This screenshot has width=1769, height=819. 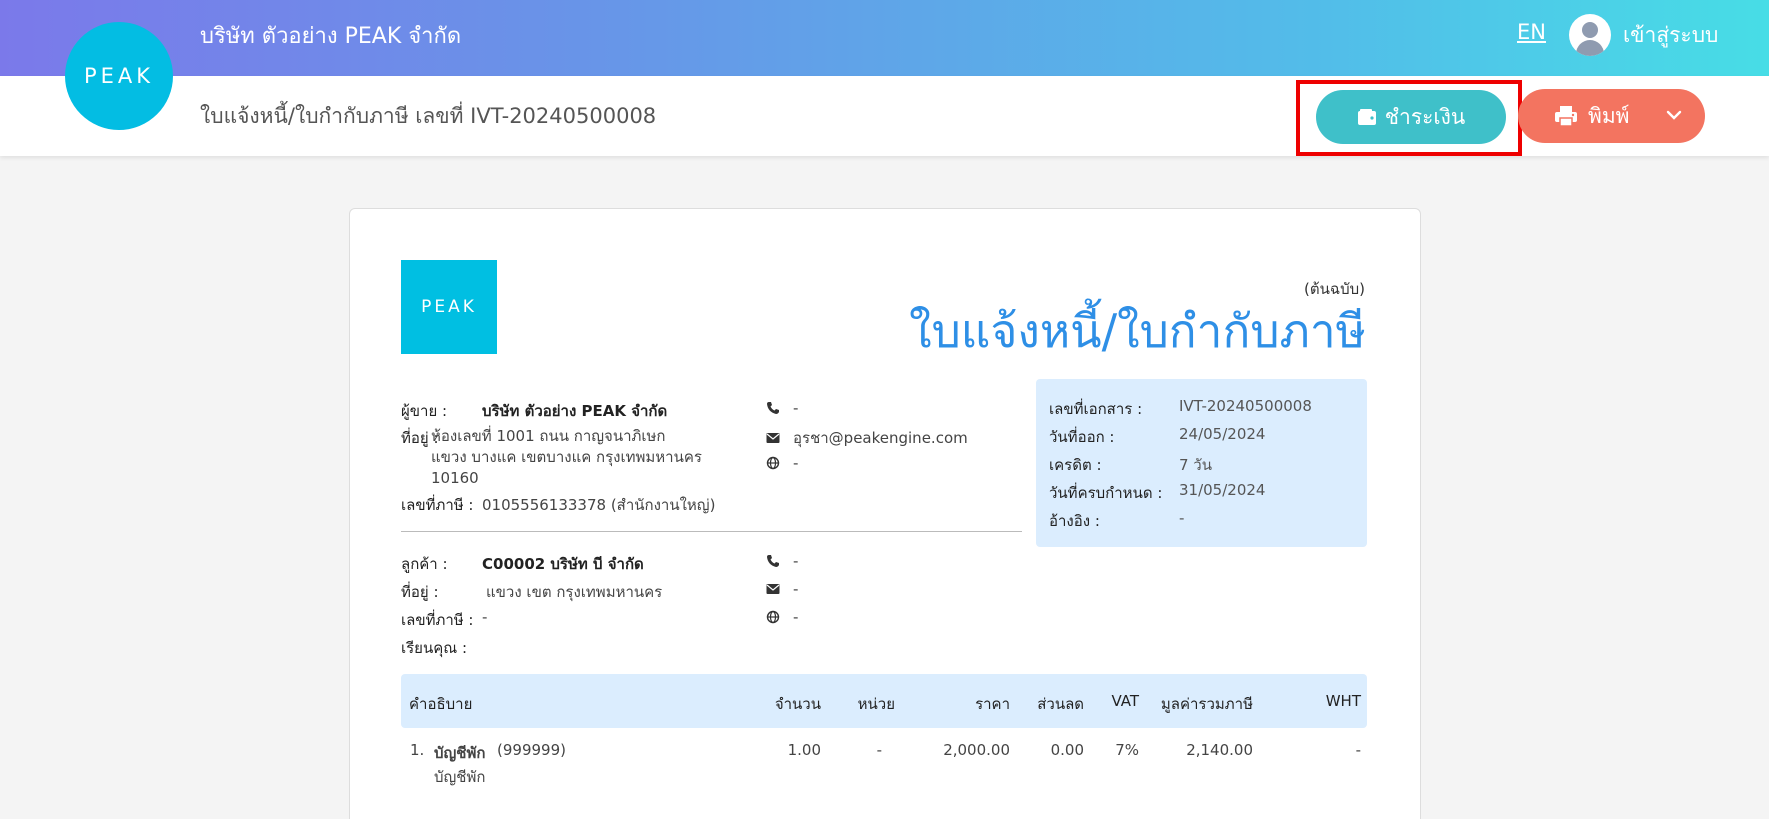 I want to click on col-quantity: จำนวน, so click(x=797, y=704).